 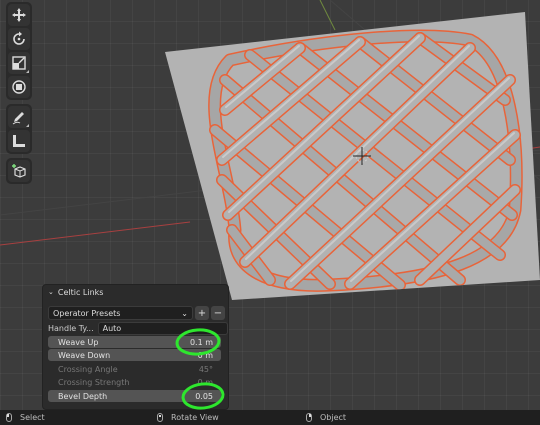 I want to click on bevel-depth-value: 0.05, so click(x=204, y=396).